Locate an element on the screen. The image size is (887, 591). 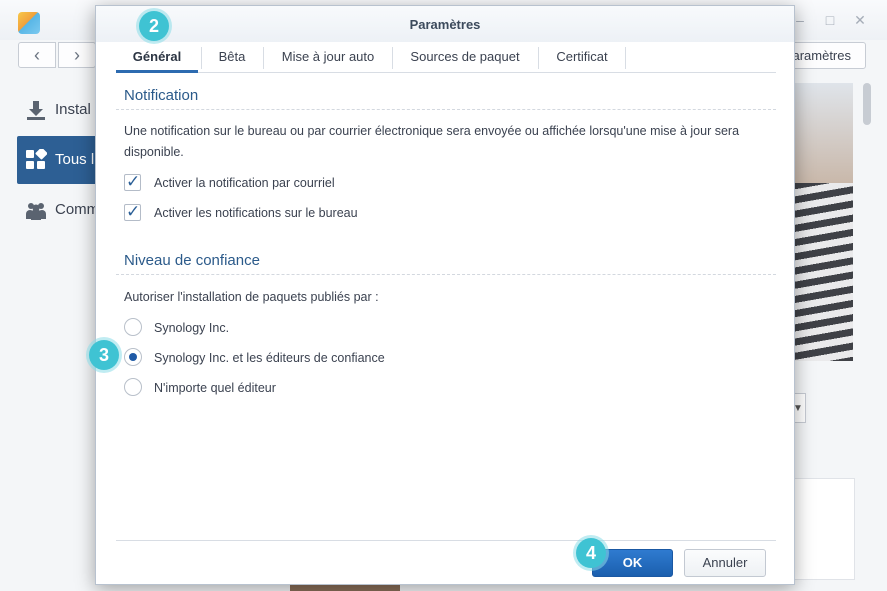
maximize-icon: □ is located at coordinates (830, 20).